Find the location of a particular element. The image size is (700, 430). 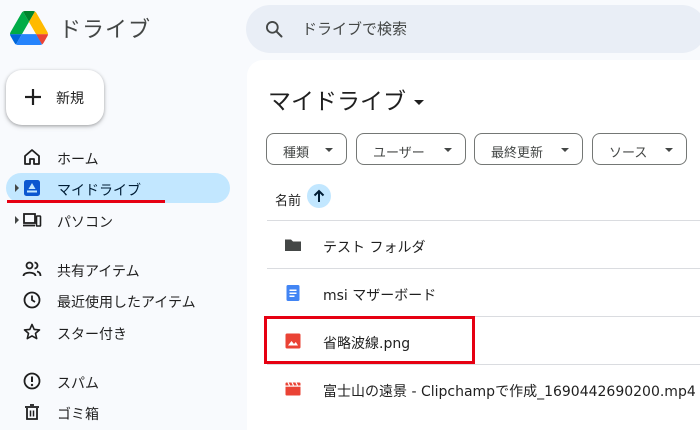

sidebar-item-shared: 共有アイテム is located at coordinates (118, 269).